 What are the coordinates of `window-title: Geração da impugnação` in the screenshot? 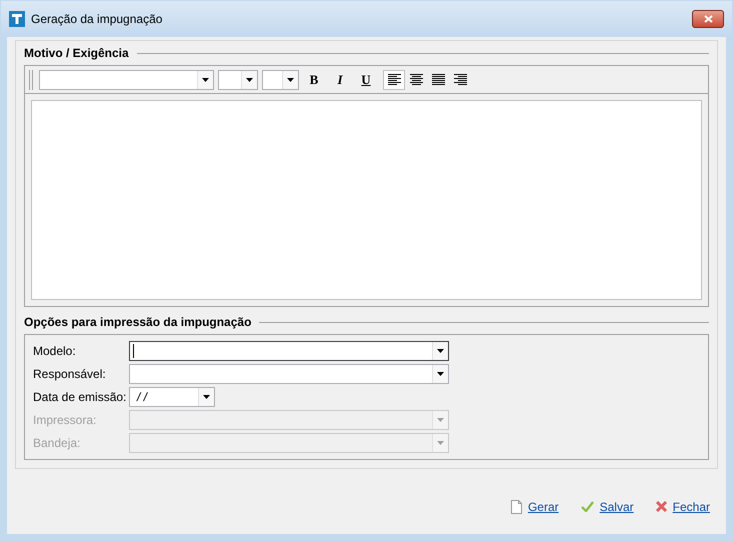 It's located at (96, 19).